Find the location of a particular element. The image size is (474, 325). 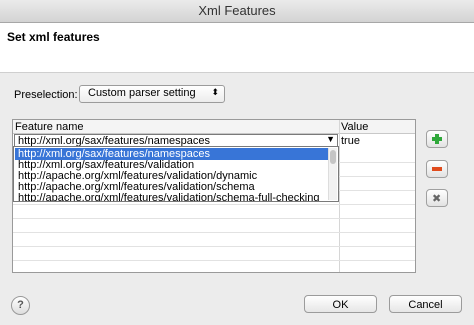

clear-icon: ✖ is located at coordinates (437, 199).